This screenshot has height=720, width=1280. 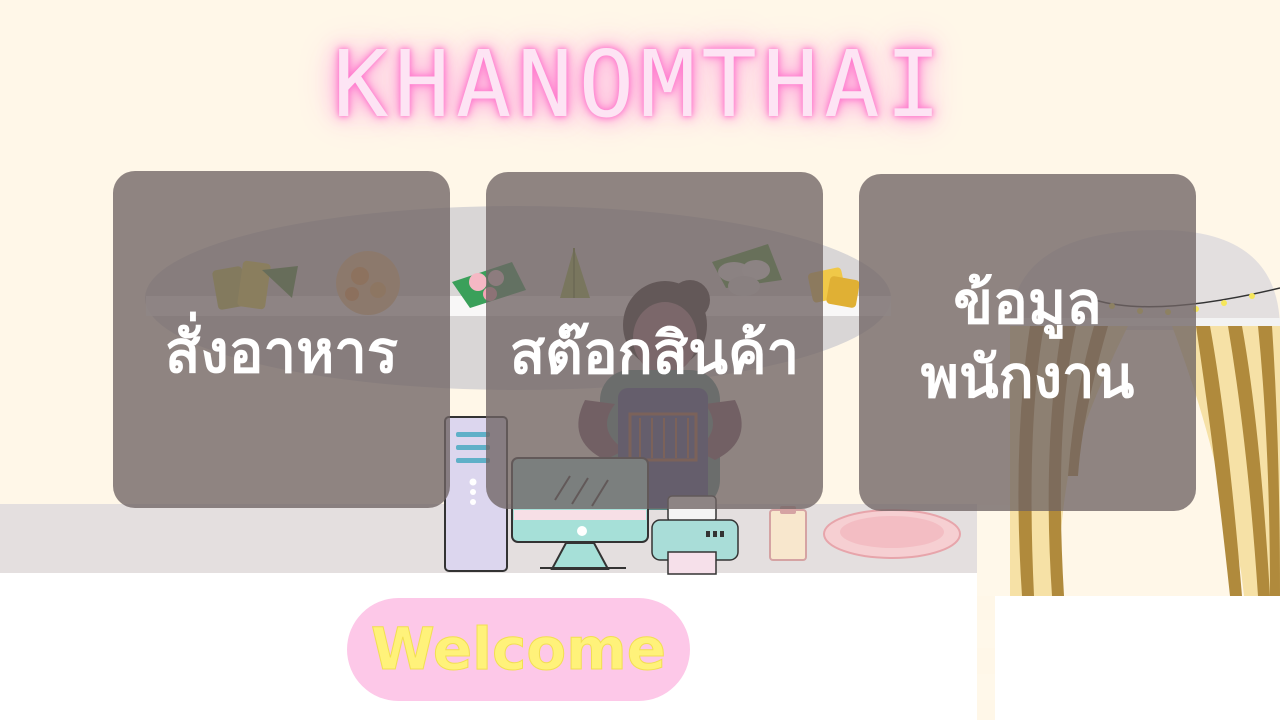 What do you see at coordinates (892, 534) in the screenshot?
I see `plate-icon` at bounding box center [892, 534].